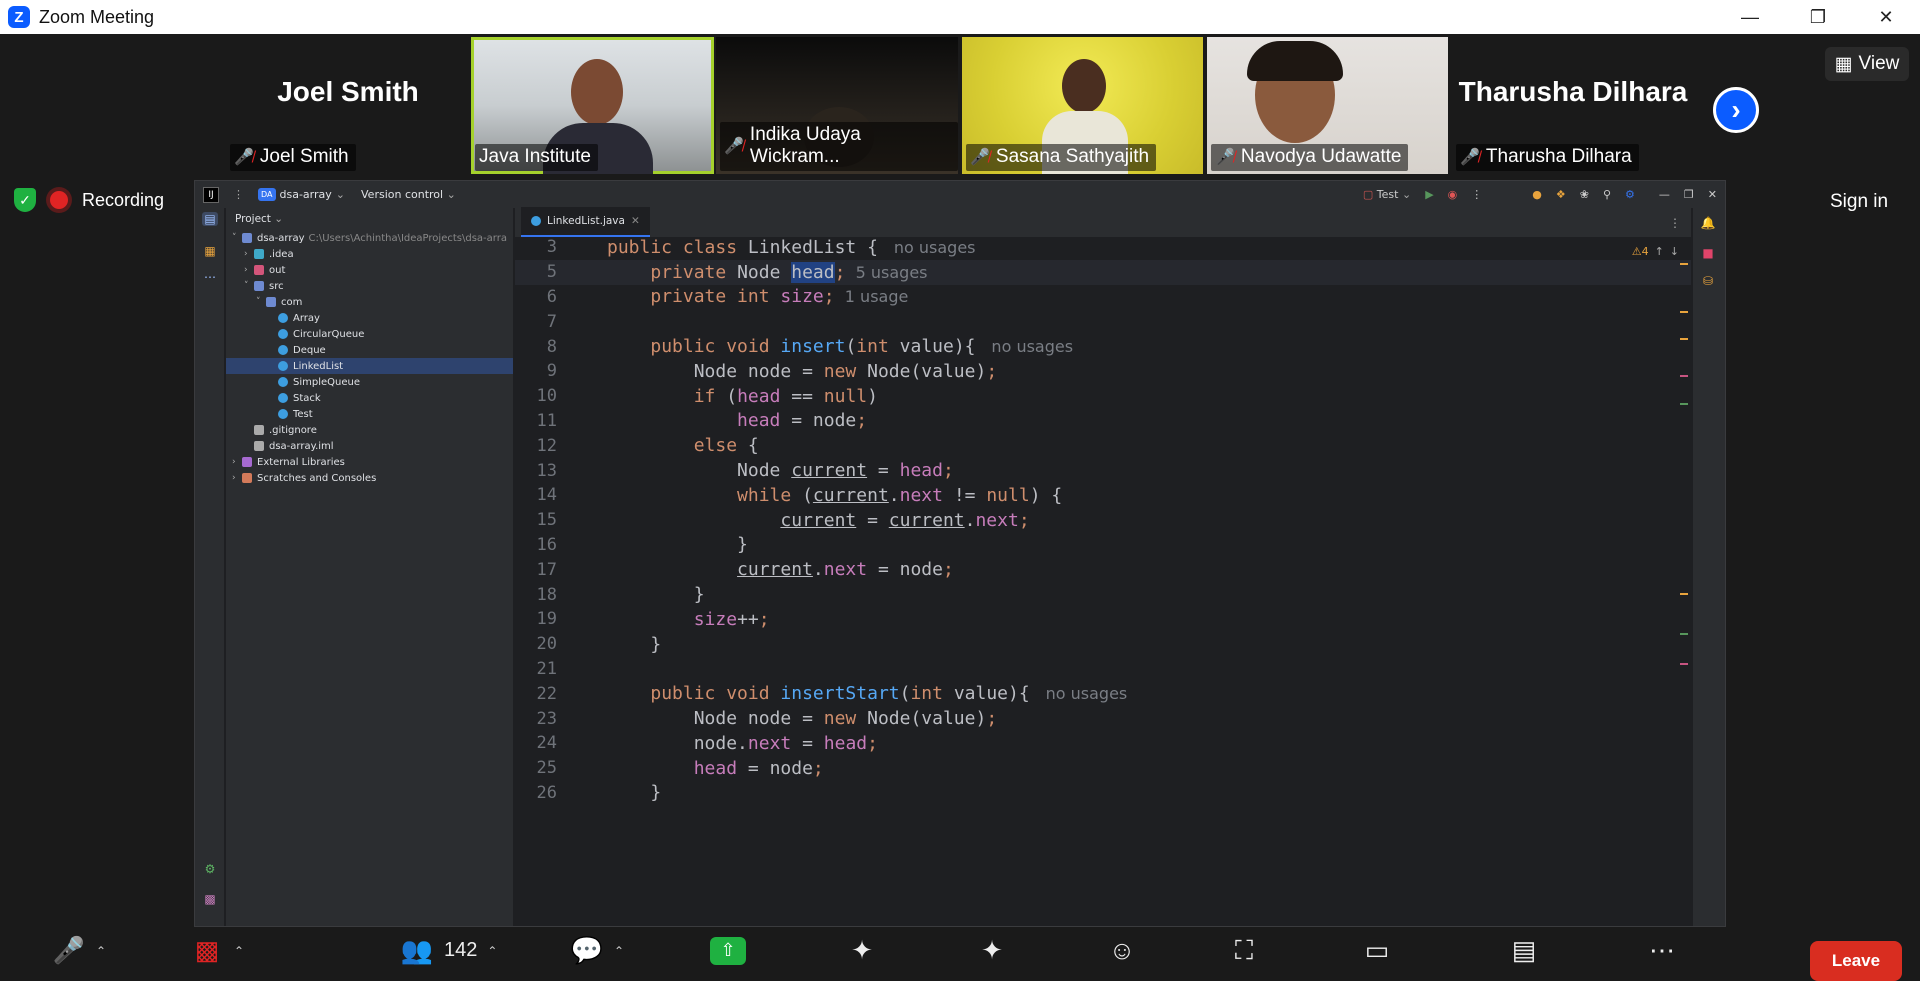  I want to click on tree-item-scratches-and-consoles: › Scratches and Consoles, so click(369, 478).